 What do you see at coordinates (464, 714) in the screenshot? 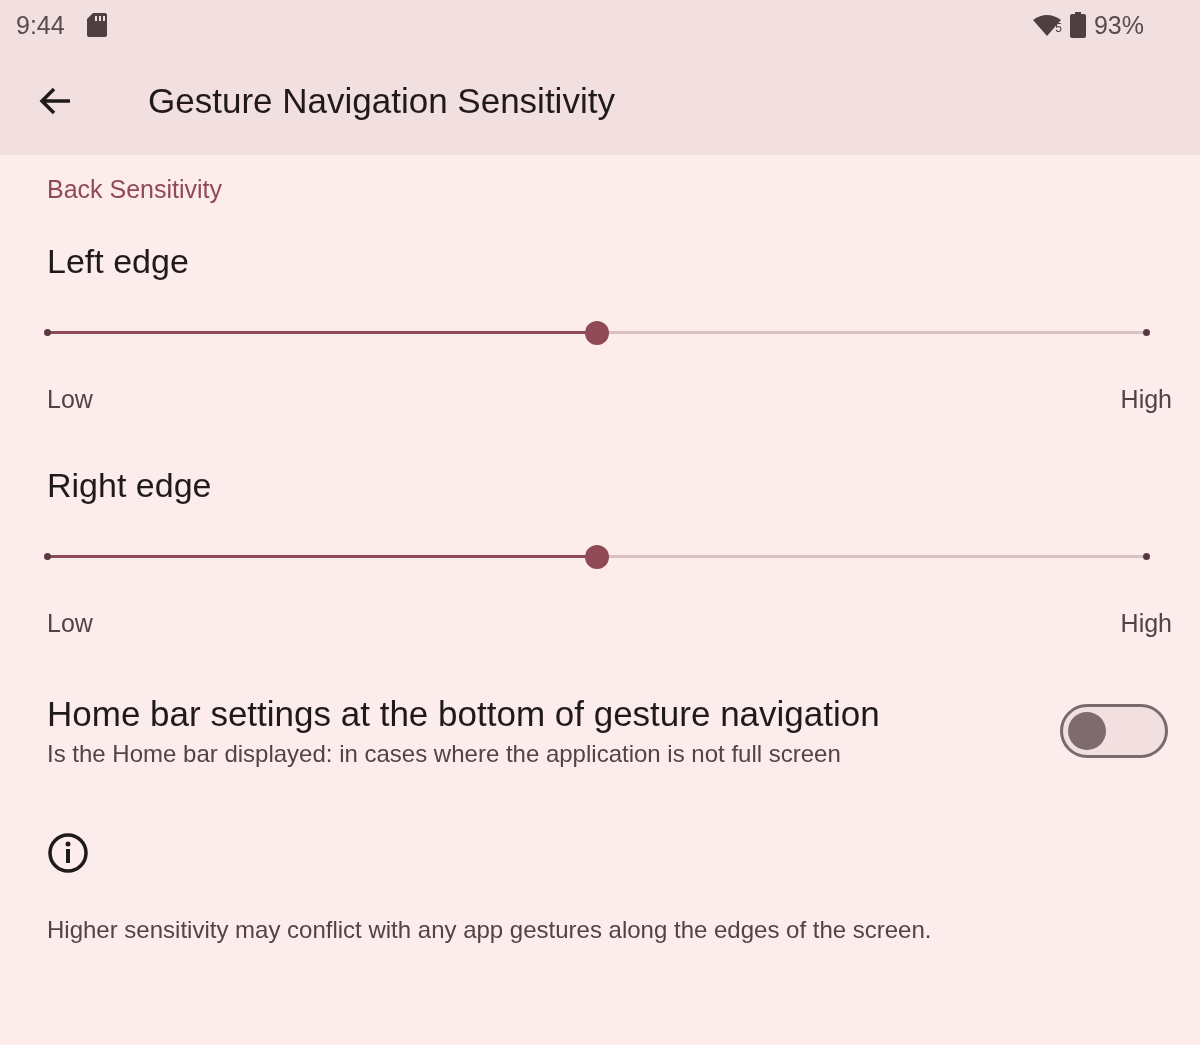
I see `setting-title: Home bar settings at the bottom of gesture navigation` at bounding box center [464, 714].